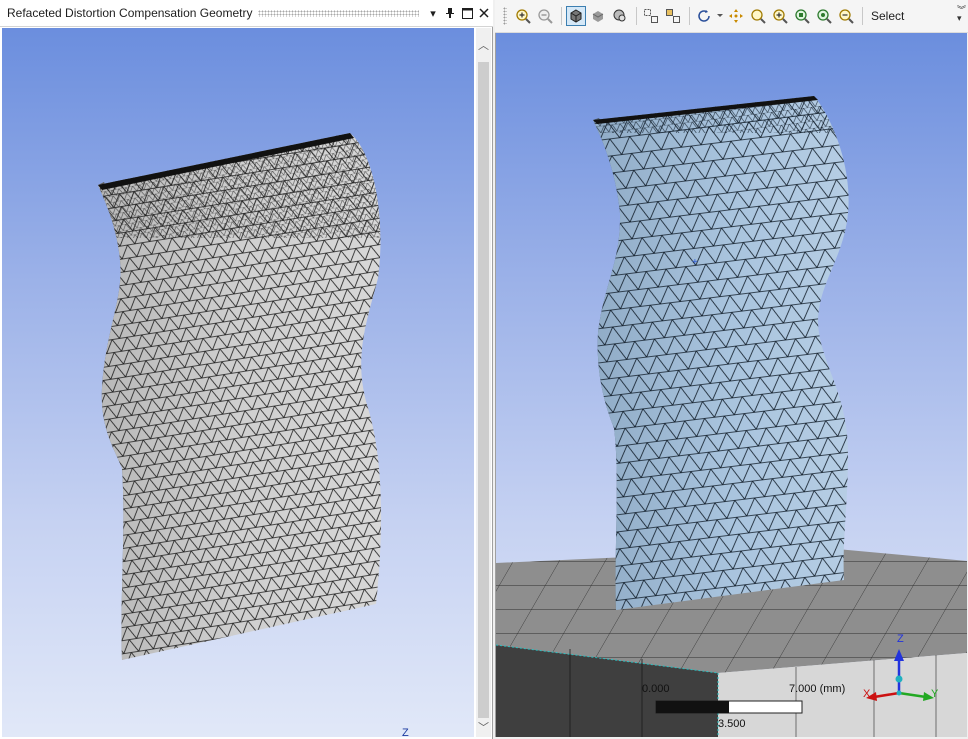 Image resolution: width=968 pixels, height=739 pixels. Describe the element at coordinates (867, 694) in the screenshot. I see `triad-x-label: X` at that location.